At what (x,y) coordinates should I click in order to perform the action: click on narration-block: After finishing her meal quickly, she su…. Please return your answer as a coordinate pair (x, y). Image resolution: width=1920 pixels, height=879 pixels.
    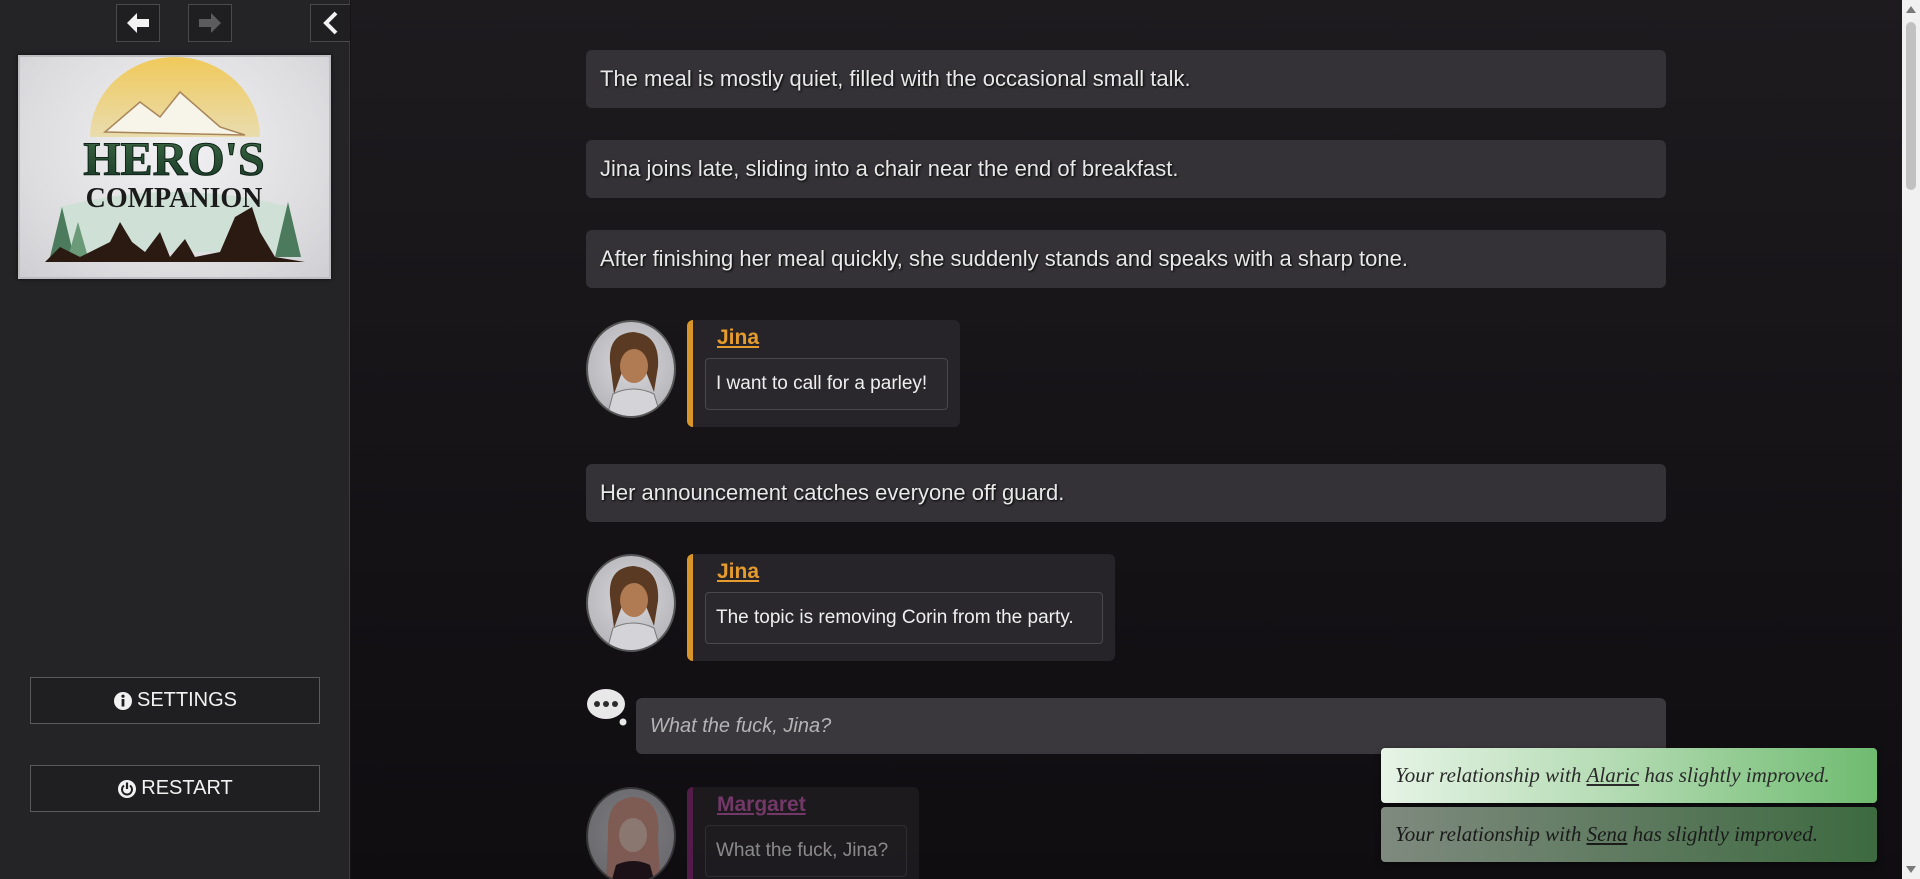
    Looking at the image, I should click on (1126, 259).